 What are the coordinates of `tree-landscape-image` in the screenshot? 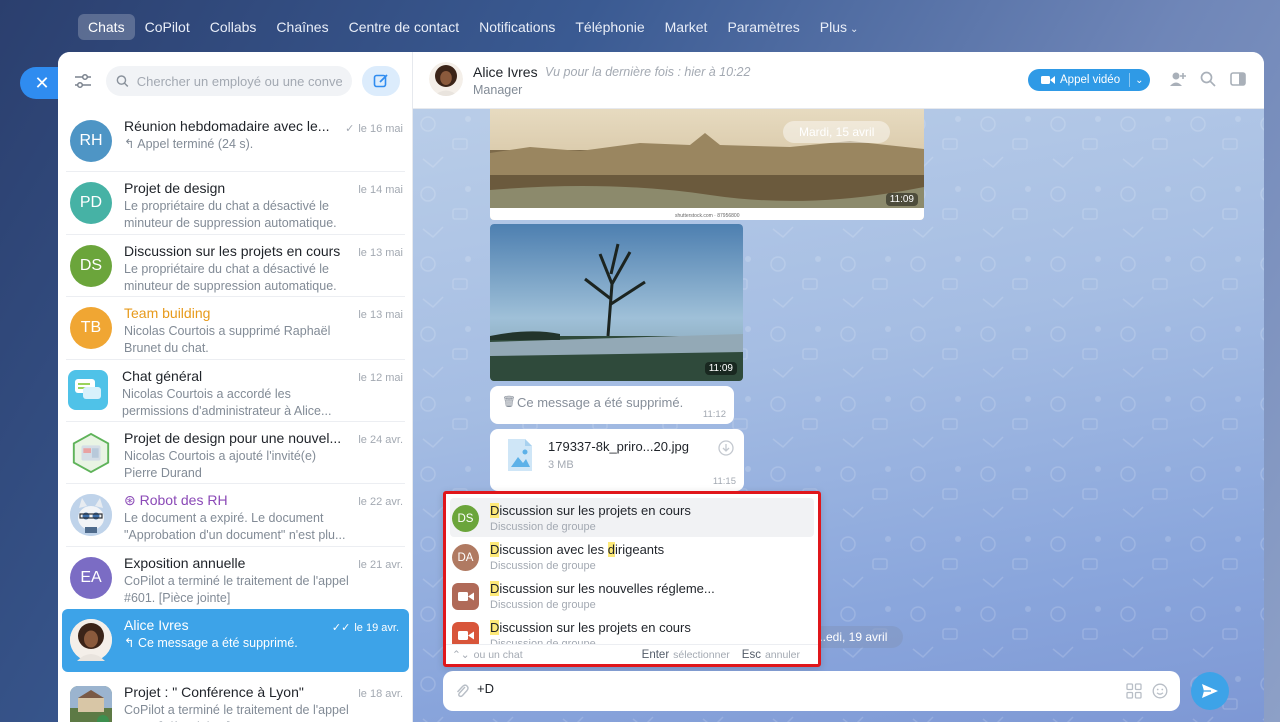 It's located at (616, 302).